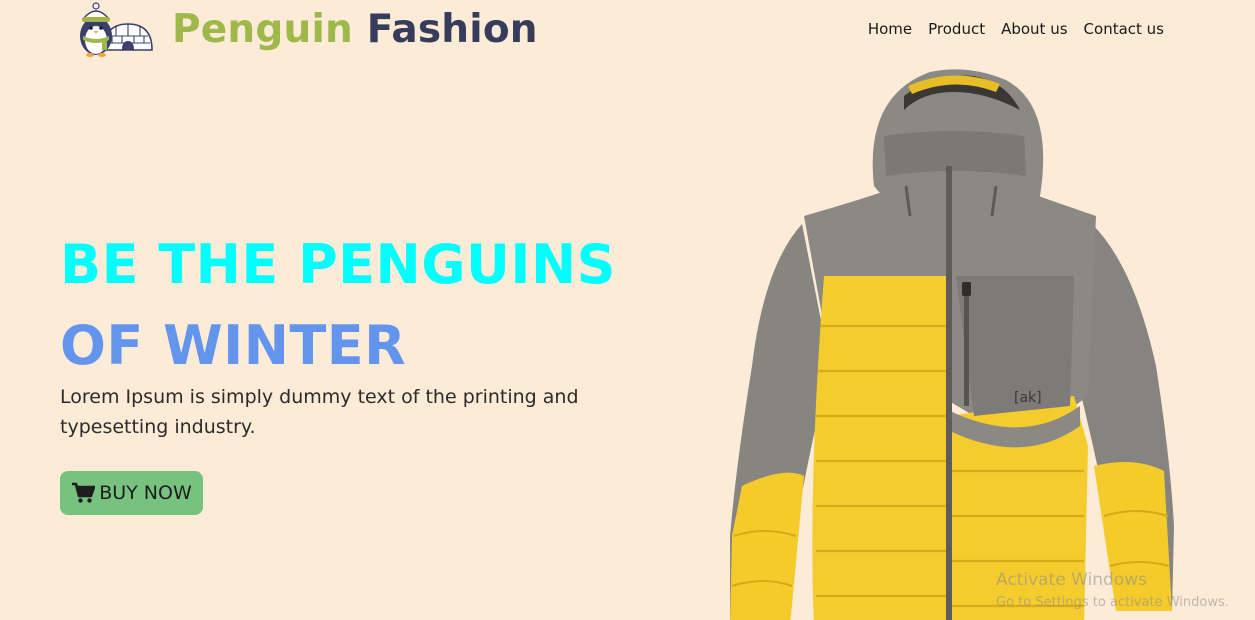 This screenshot has height=620, width=1255. I want to click on hero-title: BE THE PENGUINS OF WINTER, so click(338, 305).